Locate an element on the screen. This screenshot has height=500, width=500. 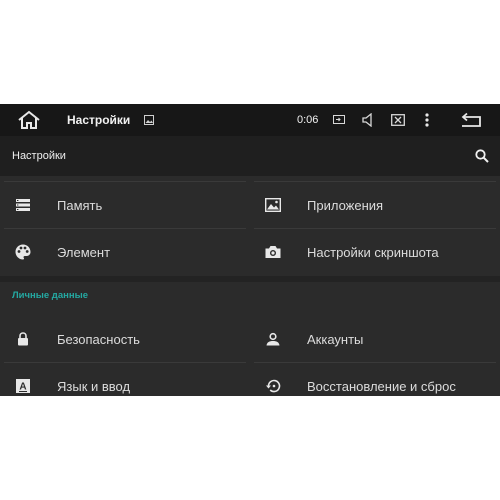
apps-icon is located at coordinates (273, 205).